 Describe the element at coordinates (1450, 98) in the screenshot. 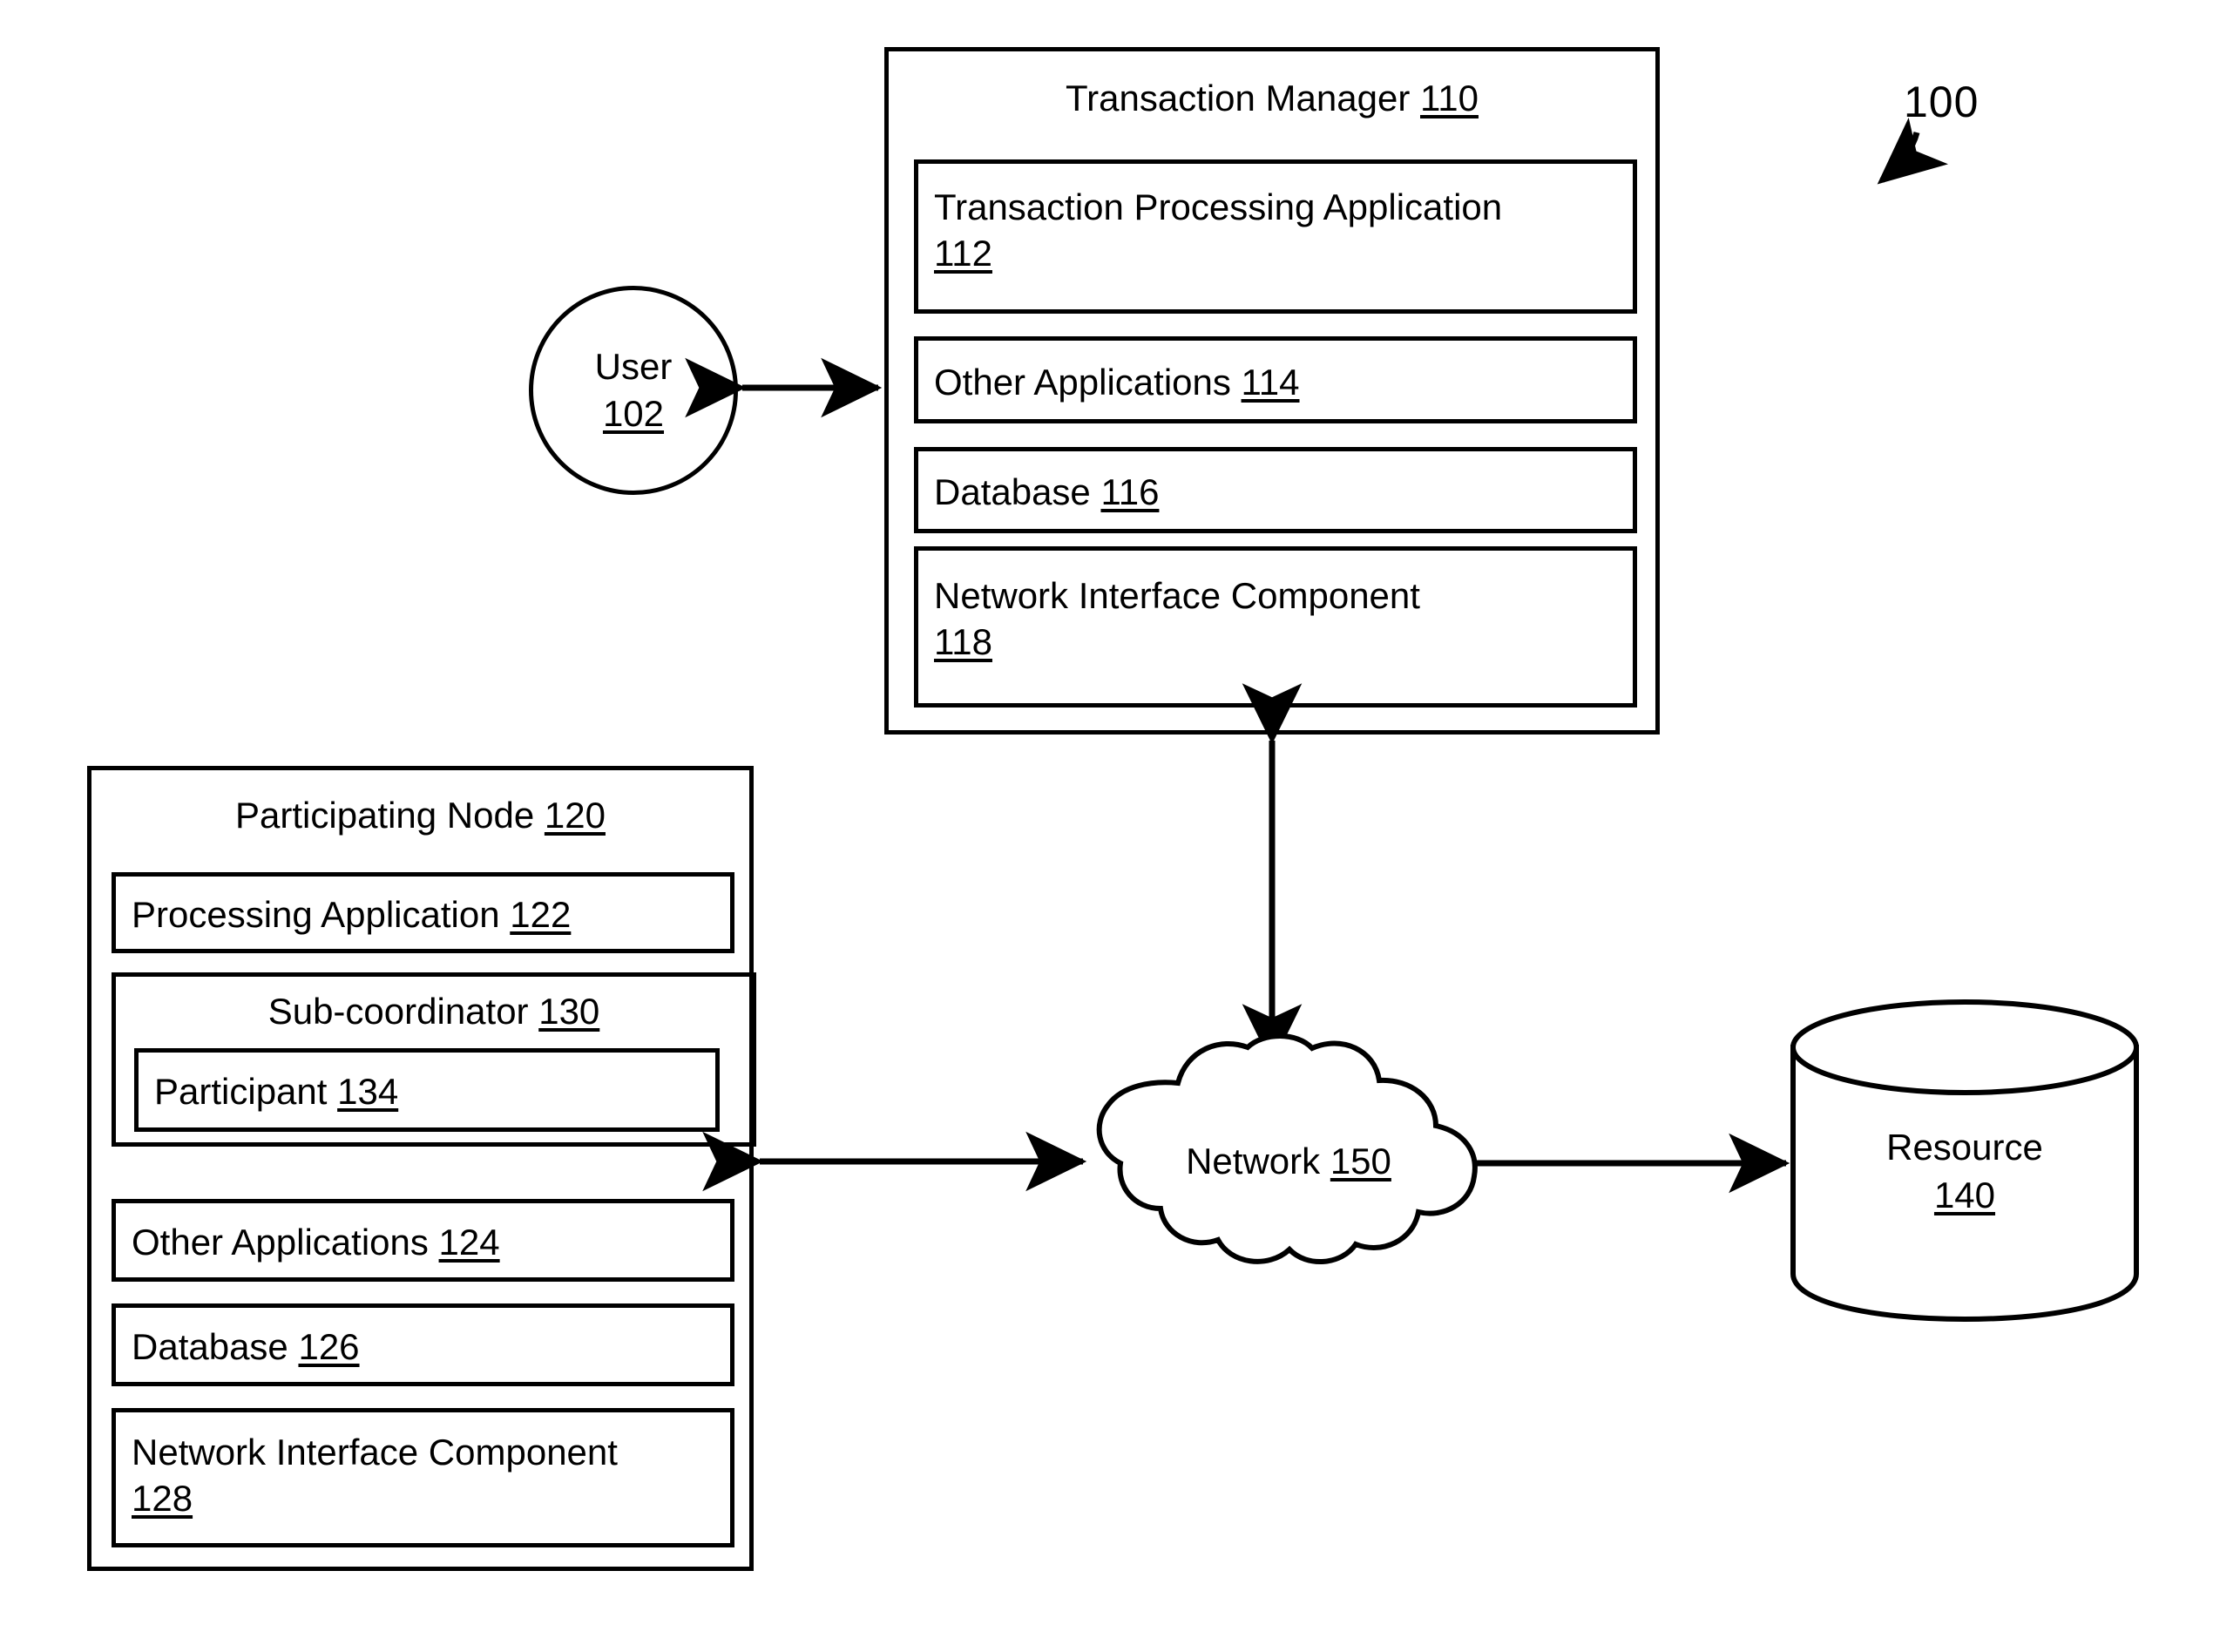

I see `transaction-manager-title-ref: 110` at that location.